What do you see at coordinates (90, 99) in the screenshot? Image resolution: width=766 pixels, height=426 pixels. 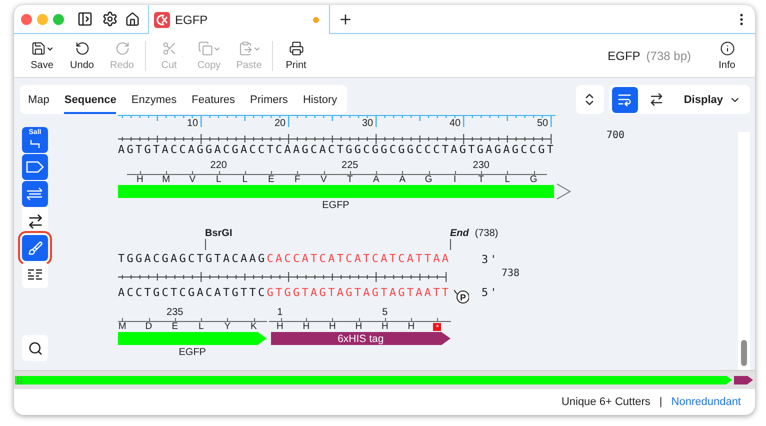 I see `view-tab: Sequence` at bounding box center [90, 99].